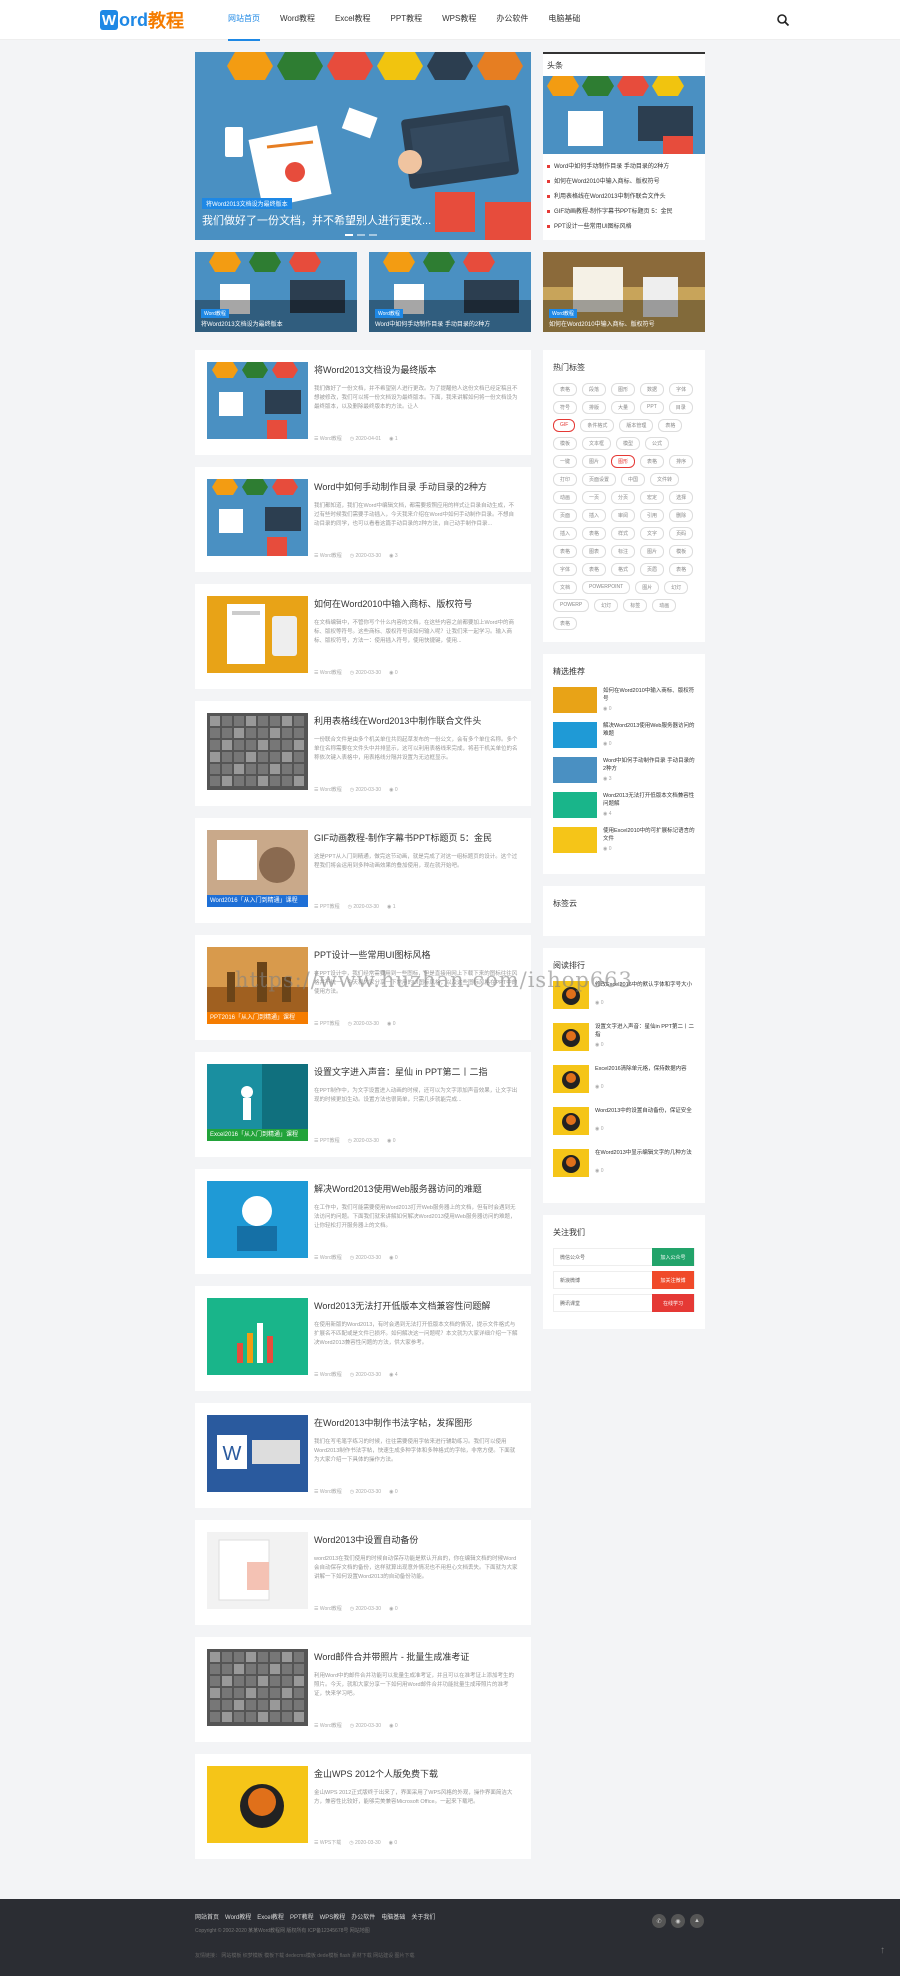 Image resolution: width=900 pixels, height=1976 pixels. I want to click on tag-pill: 一键, so click(565, 461).